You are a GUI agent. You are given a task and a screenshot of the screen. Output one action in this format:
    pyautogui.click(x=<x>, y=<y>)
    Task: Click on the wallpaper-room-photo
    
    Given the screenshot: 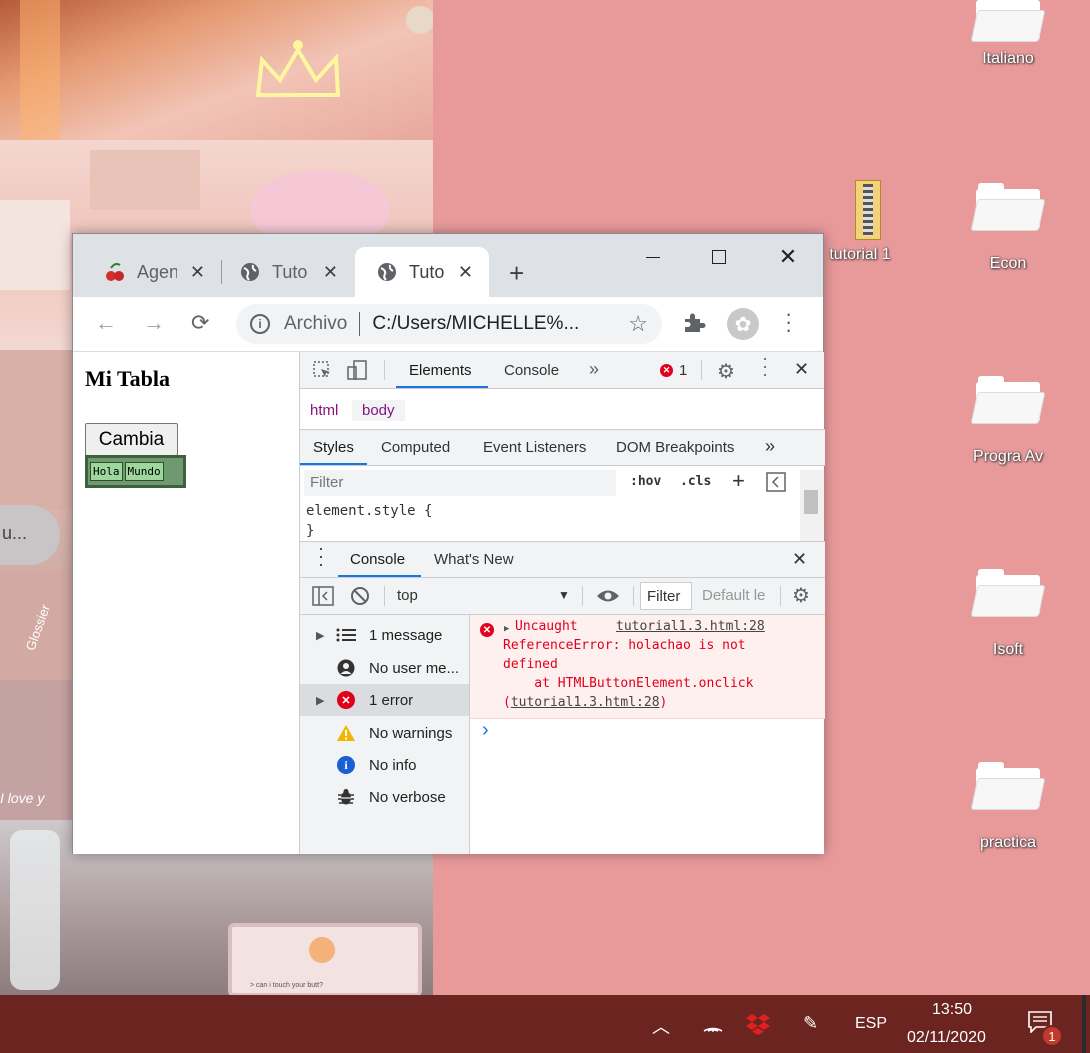 What is the action you would take?
    pyautogui.click(x=217, y=70)
    